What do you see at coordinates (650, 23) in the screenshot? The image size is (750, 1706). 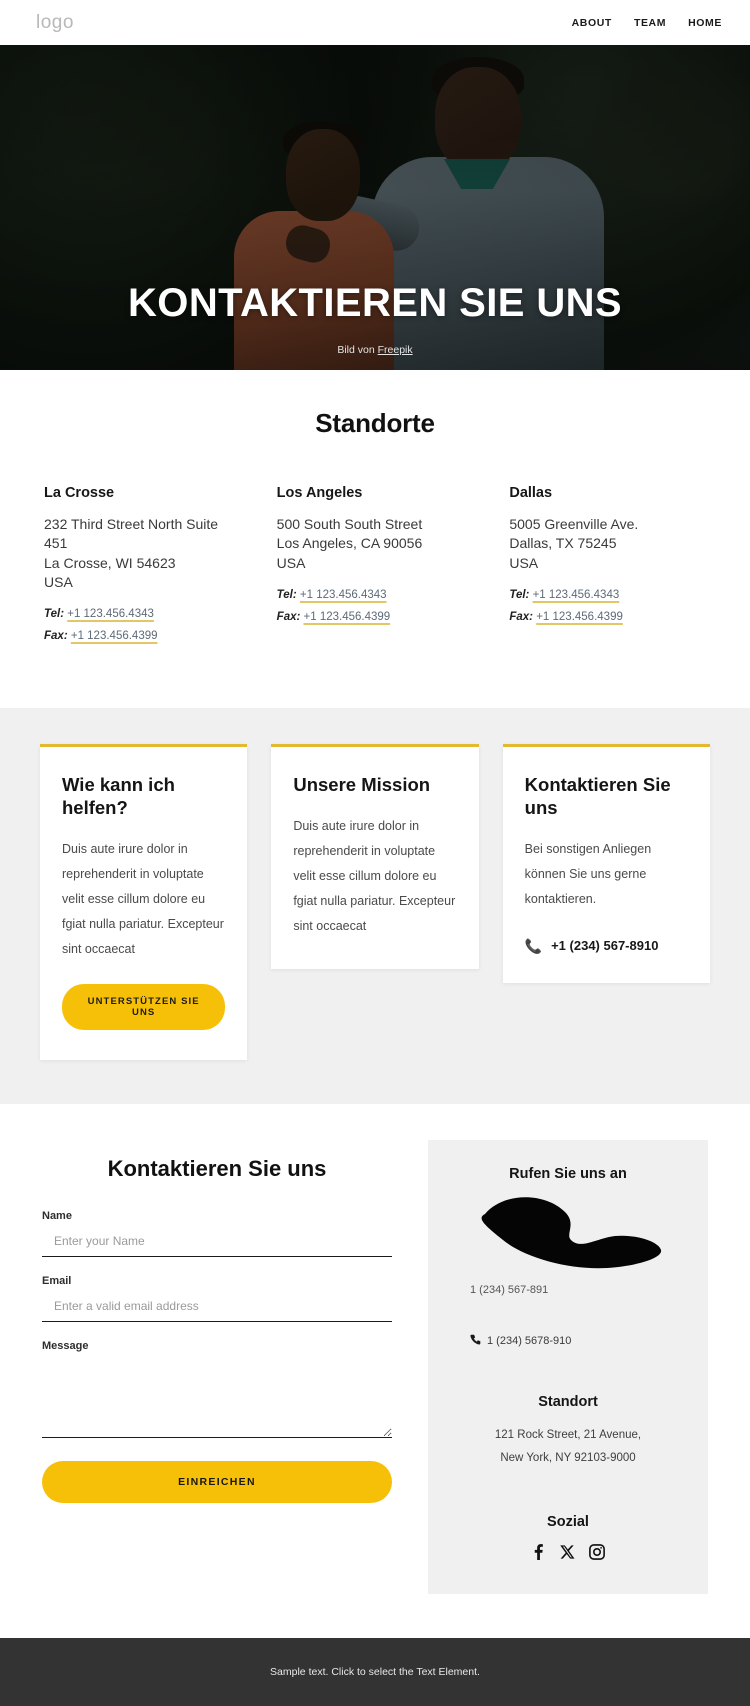 I see `nav-link-team: TEAM` at bounding box center [650, 23].